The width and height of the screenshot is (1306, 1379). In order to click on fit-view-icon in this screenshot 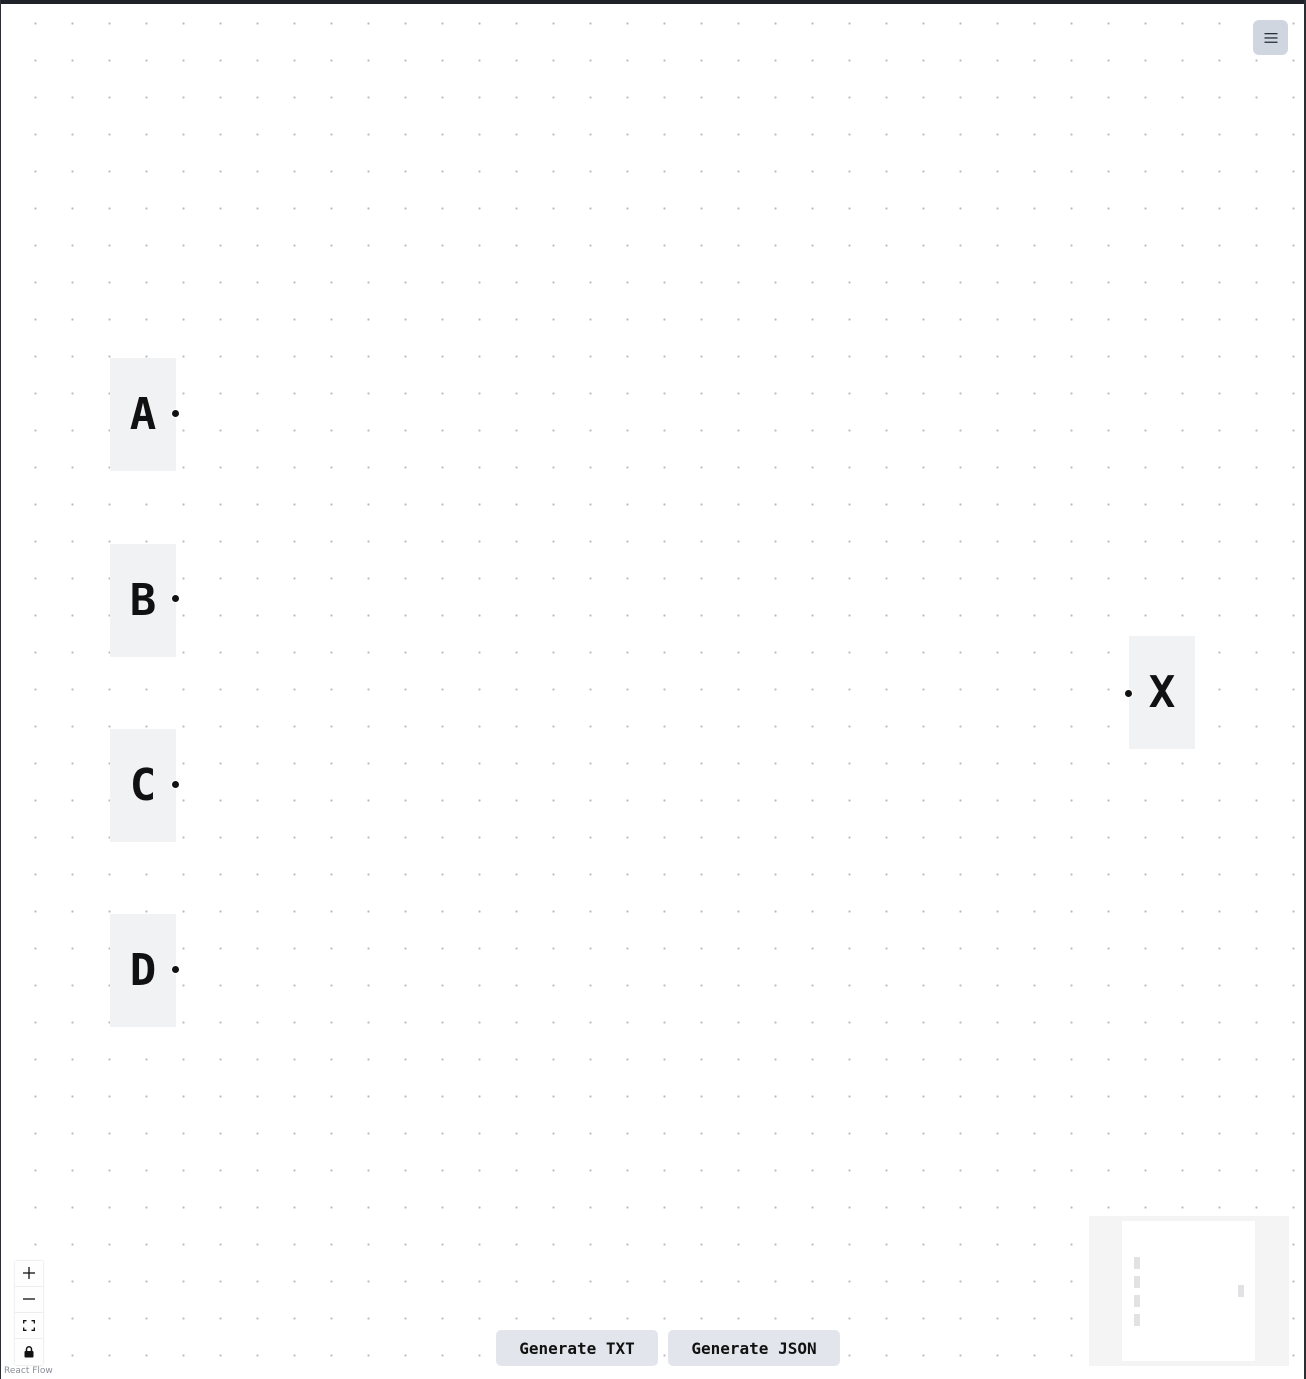, I will do `click(29, 1325)`.